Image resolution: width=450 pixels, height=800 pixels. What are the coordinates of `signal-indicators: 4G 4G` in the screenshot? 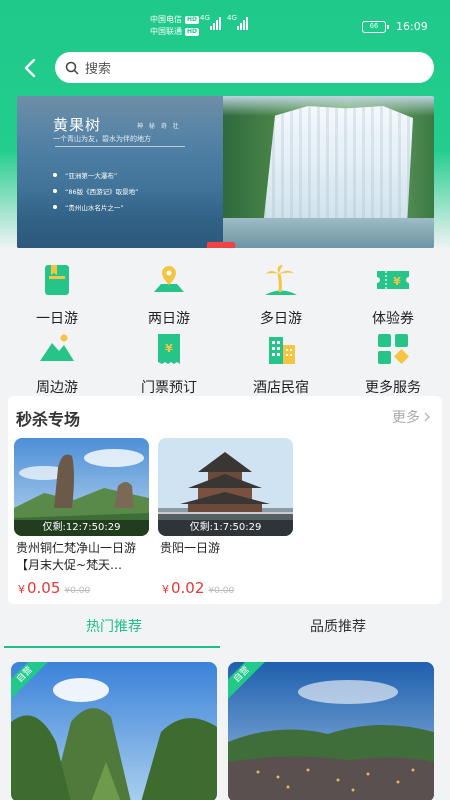 It's located at (224, 22).